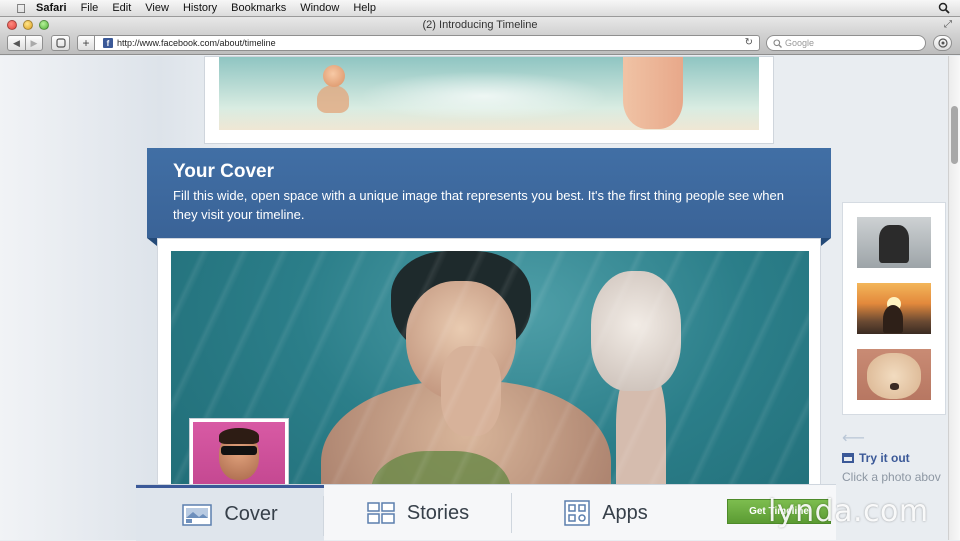 The width and height of the screenshot is (960, 541). Describe the element at coordinates (954, 135) in the screenshot. I see `scrollbar-thumb` at that location.